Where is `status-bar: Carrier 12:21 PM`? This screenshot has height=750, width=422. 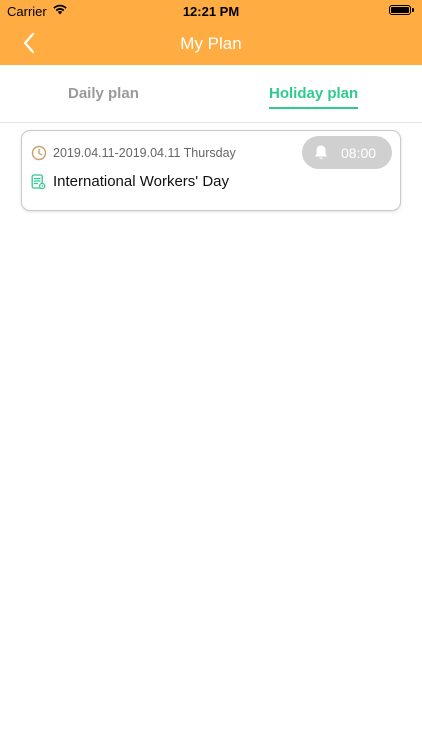 status-bar: Carrier 12:21 PM is located at coordinates (211, 11).